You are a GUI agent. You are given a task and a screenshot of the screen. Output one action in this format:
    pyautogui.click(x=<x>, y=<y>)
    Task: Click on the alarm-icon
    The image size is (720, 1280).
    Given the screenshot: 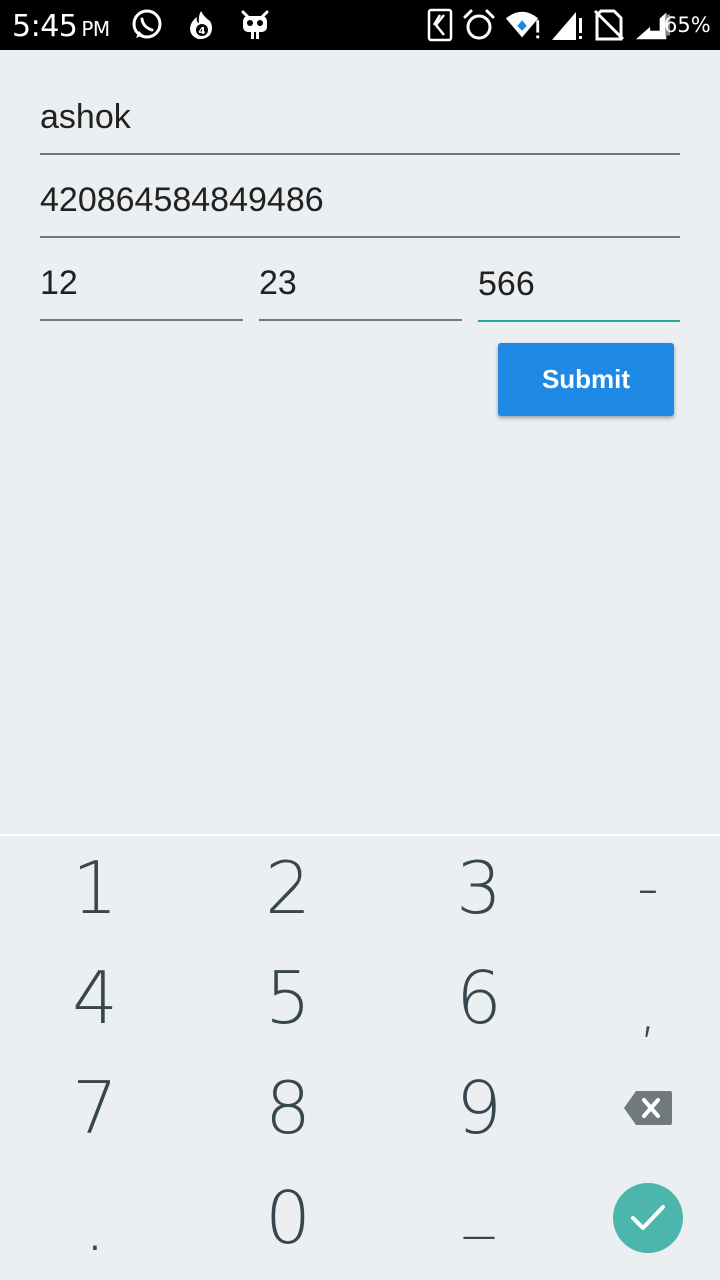 What is the action you would take?
    pyautogui.click(x=479, y=24)
    